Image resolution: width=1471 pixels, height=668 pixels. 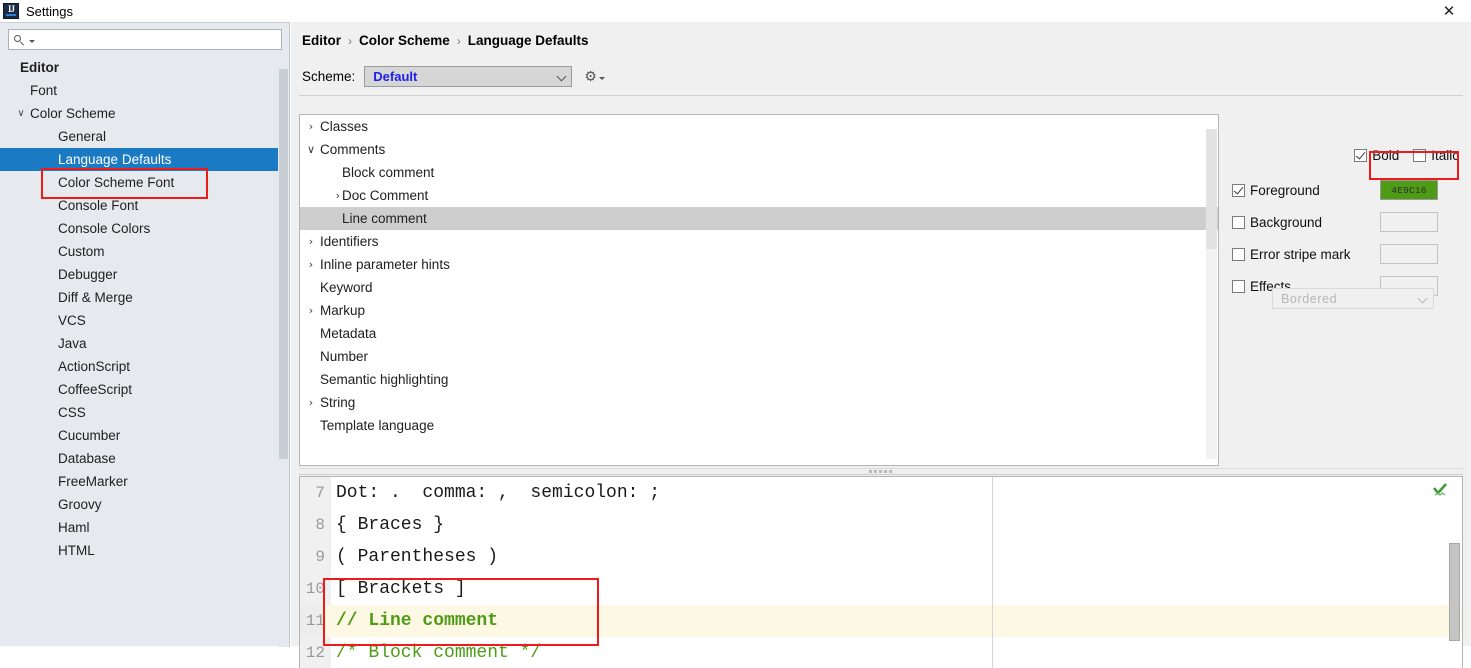 I want to click on attributes-scrollbar-thumb, so click(x=1211, y=189).